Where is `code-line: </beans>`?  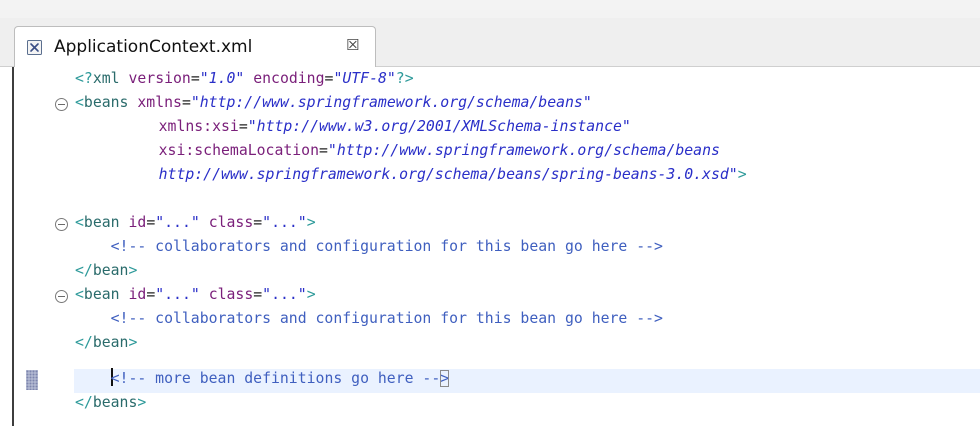
code-line: </beans> is located at coordinates (110, 403).